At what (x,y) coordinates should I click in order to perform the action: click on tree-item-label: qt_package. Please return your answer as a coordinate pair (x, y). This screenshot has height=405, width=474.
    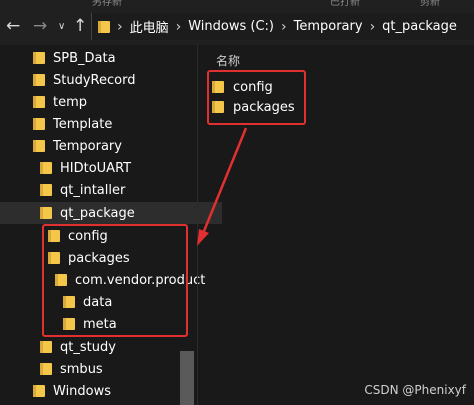
    Looking at the image, I should click on (97, 213).